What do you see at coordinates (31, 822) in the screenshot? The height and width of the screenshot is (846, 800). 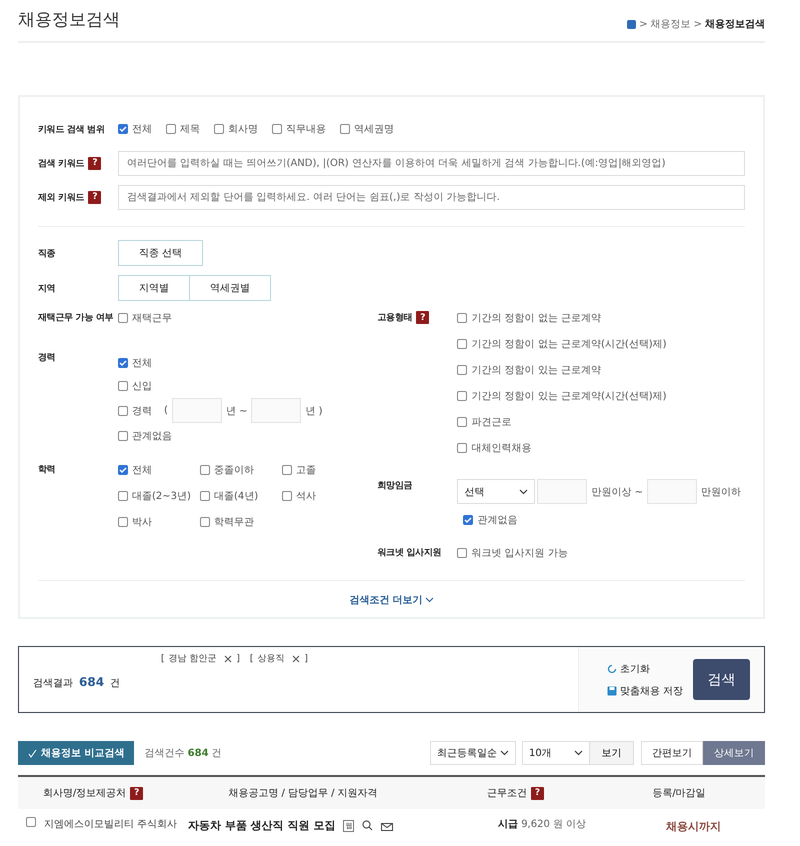 I see `row-checkbox` at bounding box center [31, 822].